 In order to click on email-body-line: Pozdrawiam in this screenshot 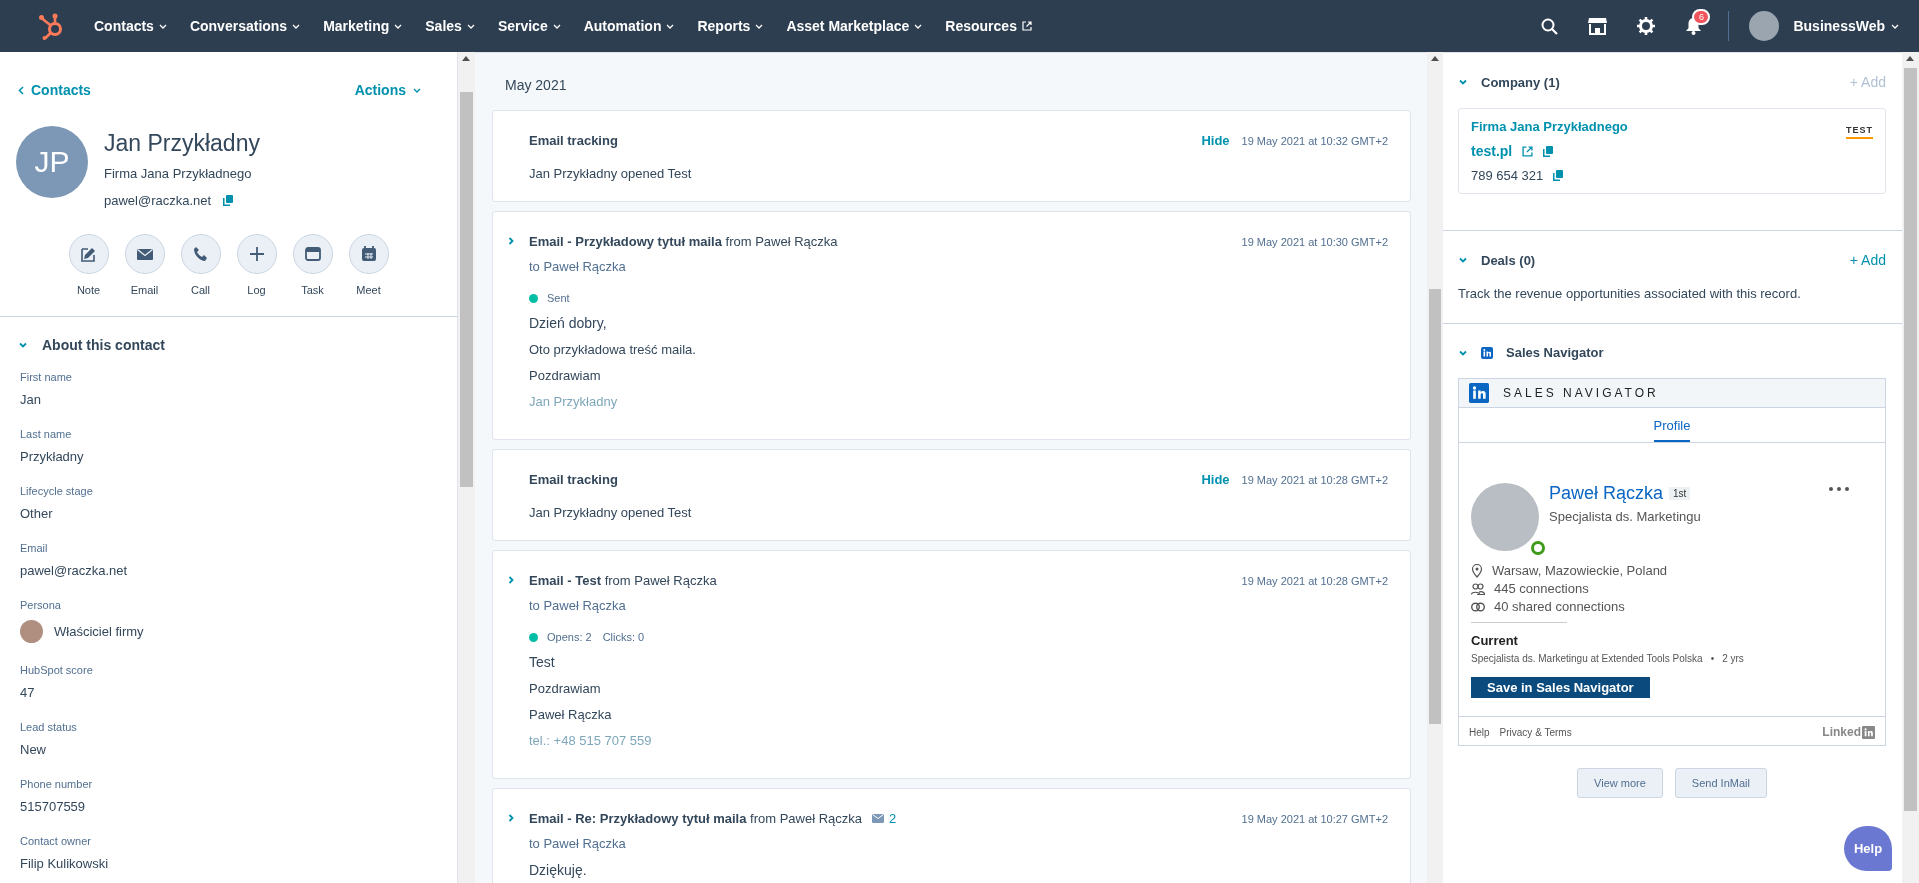, I will do `click(565, 688)`.